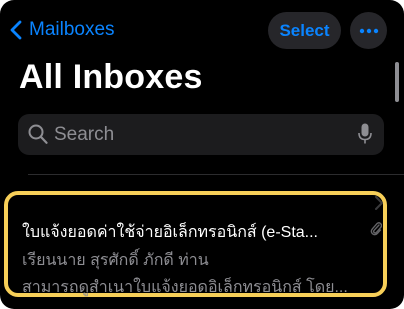  Describe the element at coordinates (72, 29) in the screenshot. I see `back-button-label: Mailboxes` at that location.